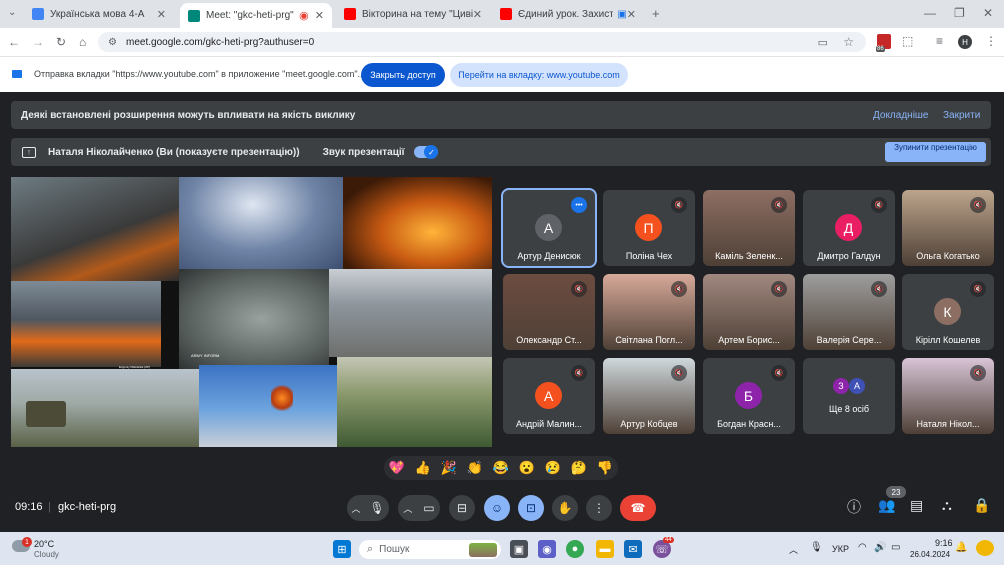 Image resolution: width=1004 pixels, height=565 pixels. What do you see at coordinates (965, 42) in the screenshot?
I see `profile-avatar: Н` at bounding box center [965, 42].